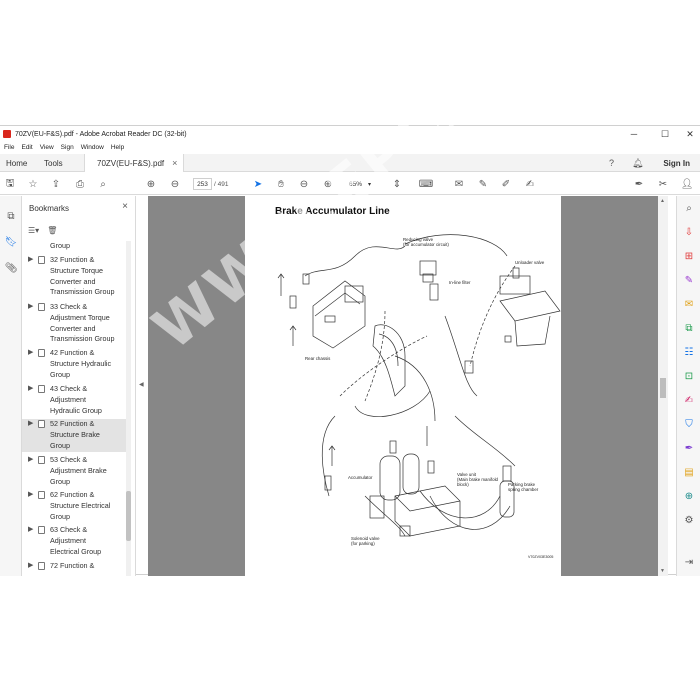 This screenshot has height=700, width=700. I want to click on tab-document: 70ZV(EU-F&S).pdf ×, so click(134, 163).